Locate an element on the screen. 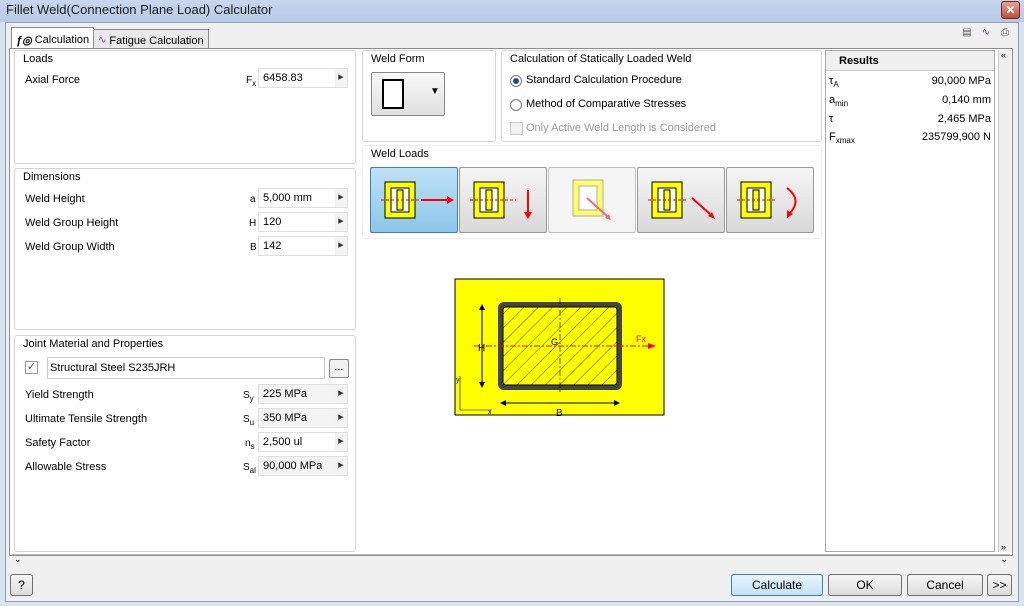 The image size is (1024, 606). weld-height-input: 5,000 mm ▶ is located at coordinates (303, 198).